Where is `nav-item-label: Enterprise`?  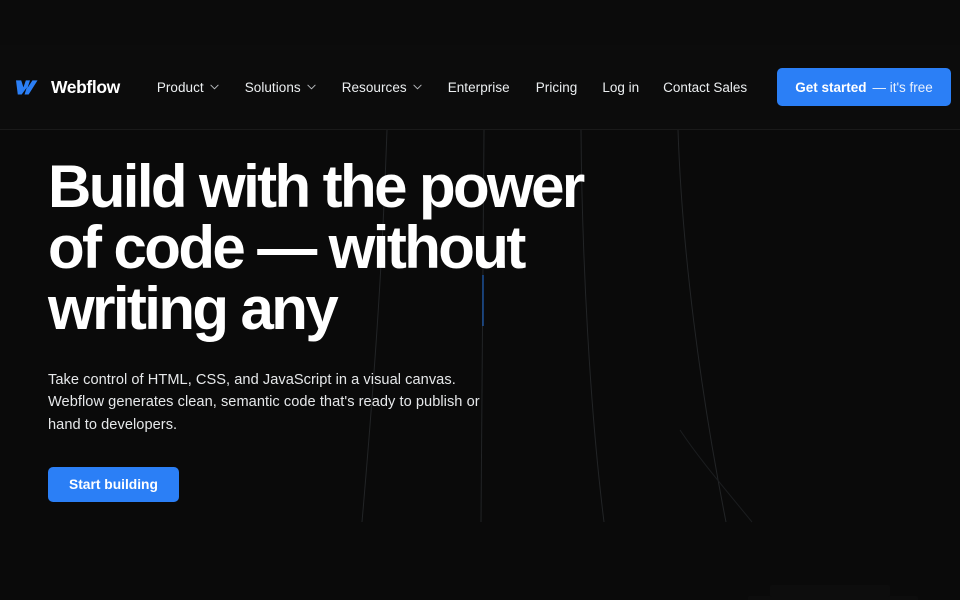
nav-item-label: Enterprise is located at coordinates (478, 87).